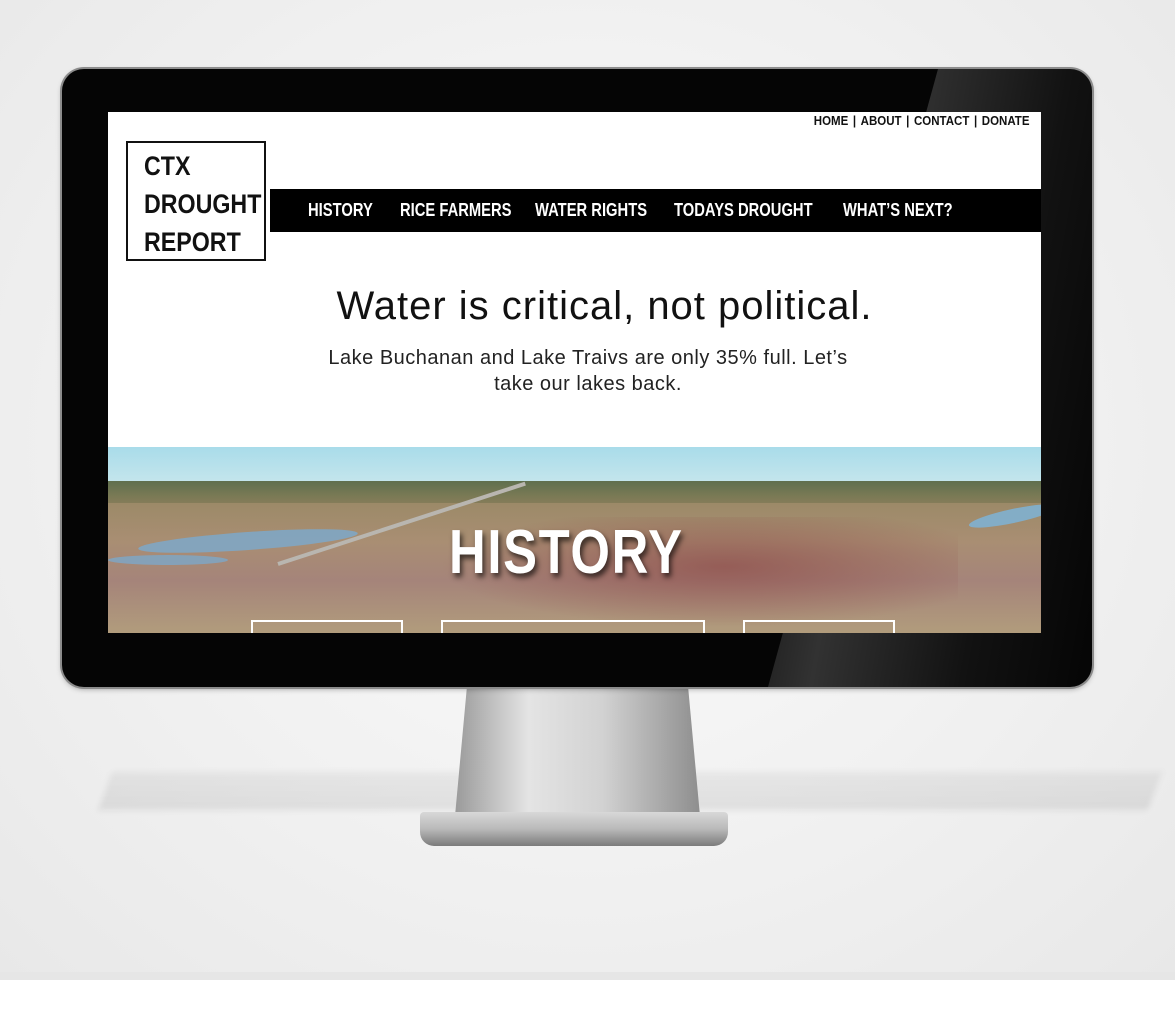 The image size is (1175, 1018). I want to click on page-headline: Water is critical, not political., so click(604, 306).